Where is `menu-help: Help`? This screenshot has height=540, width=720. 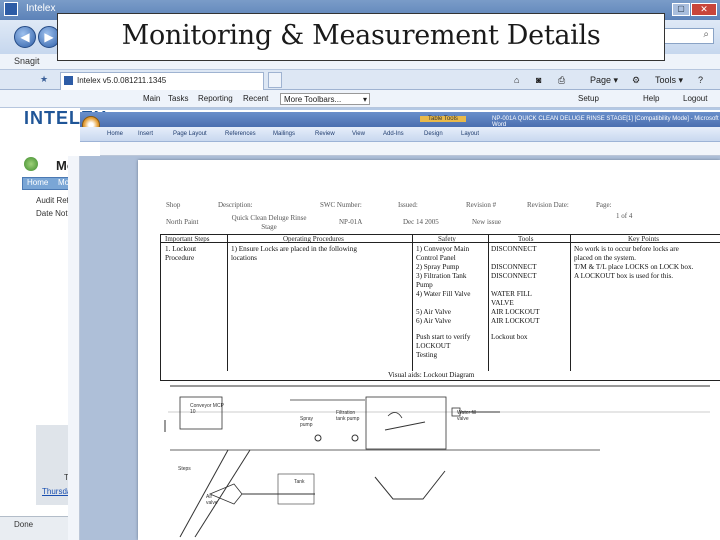
menu-help: Help is located at coordinates (651, 99).